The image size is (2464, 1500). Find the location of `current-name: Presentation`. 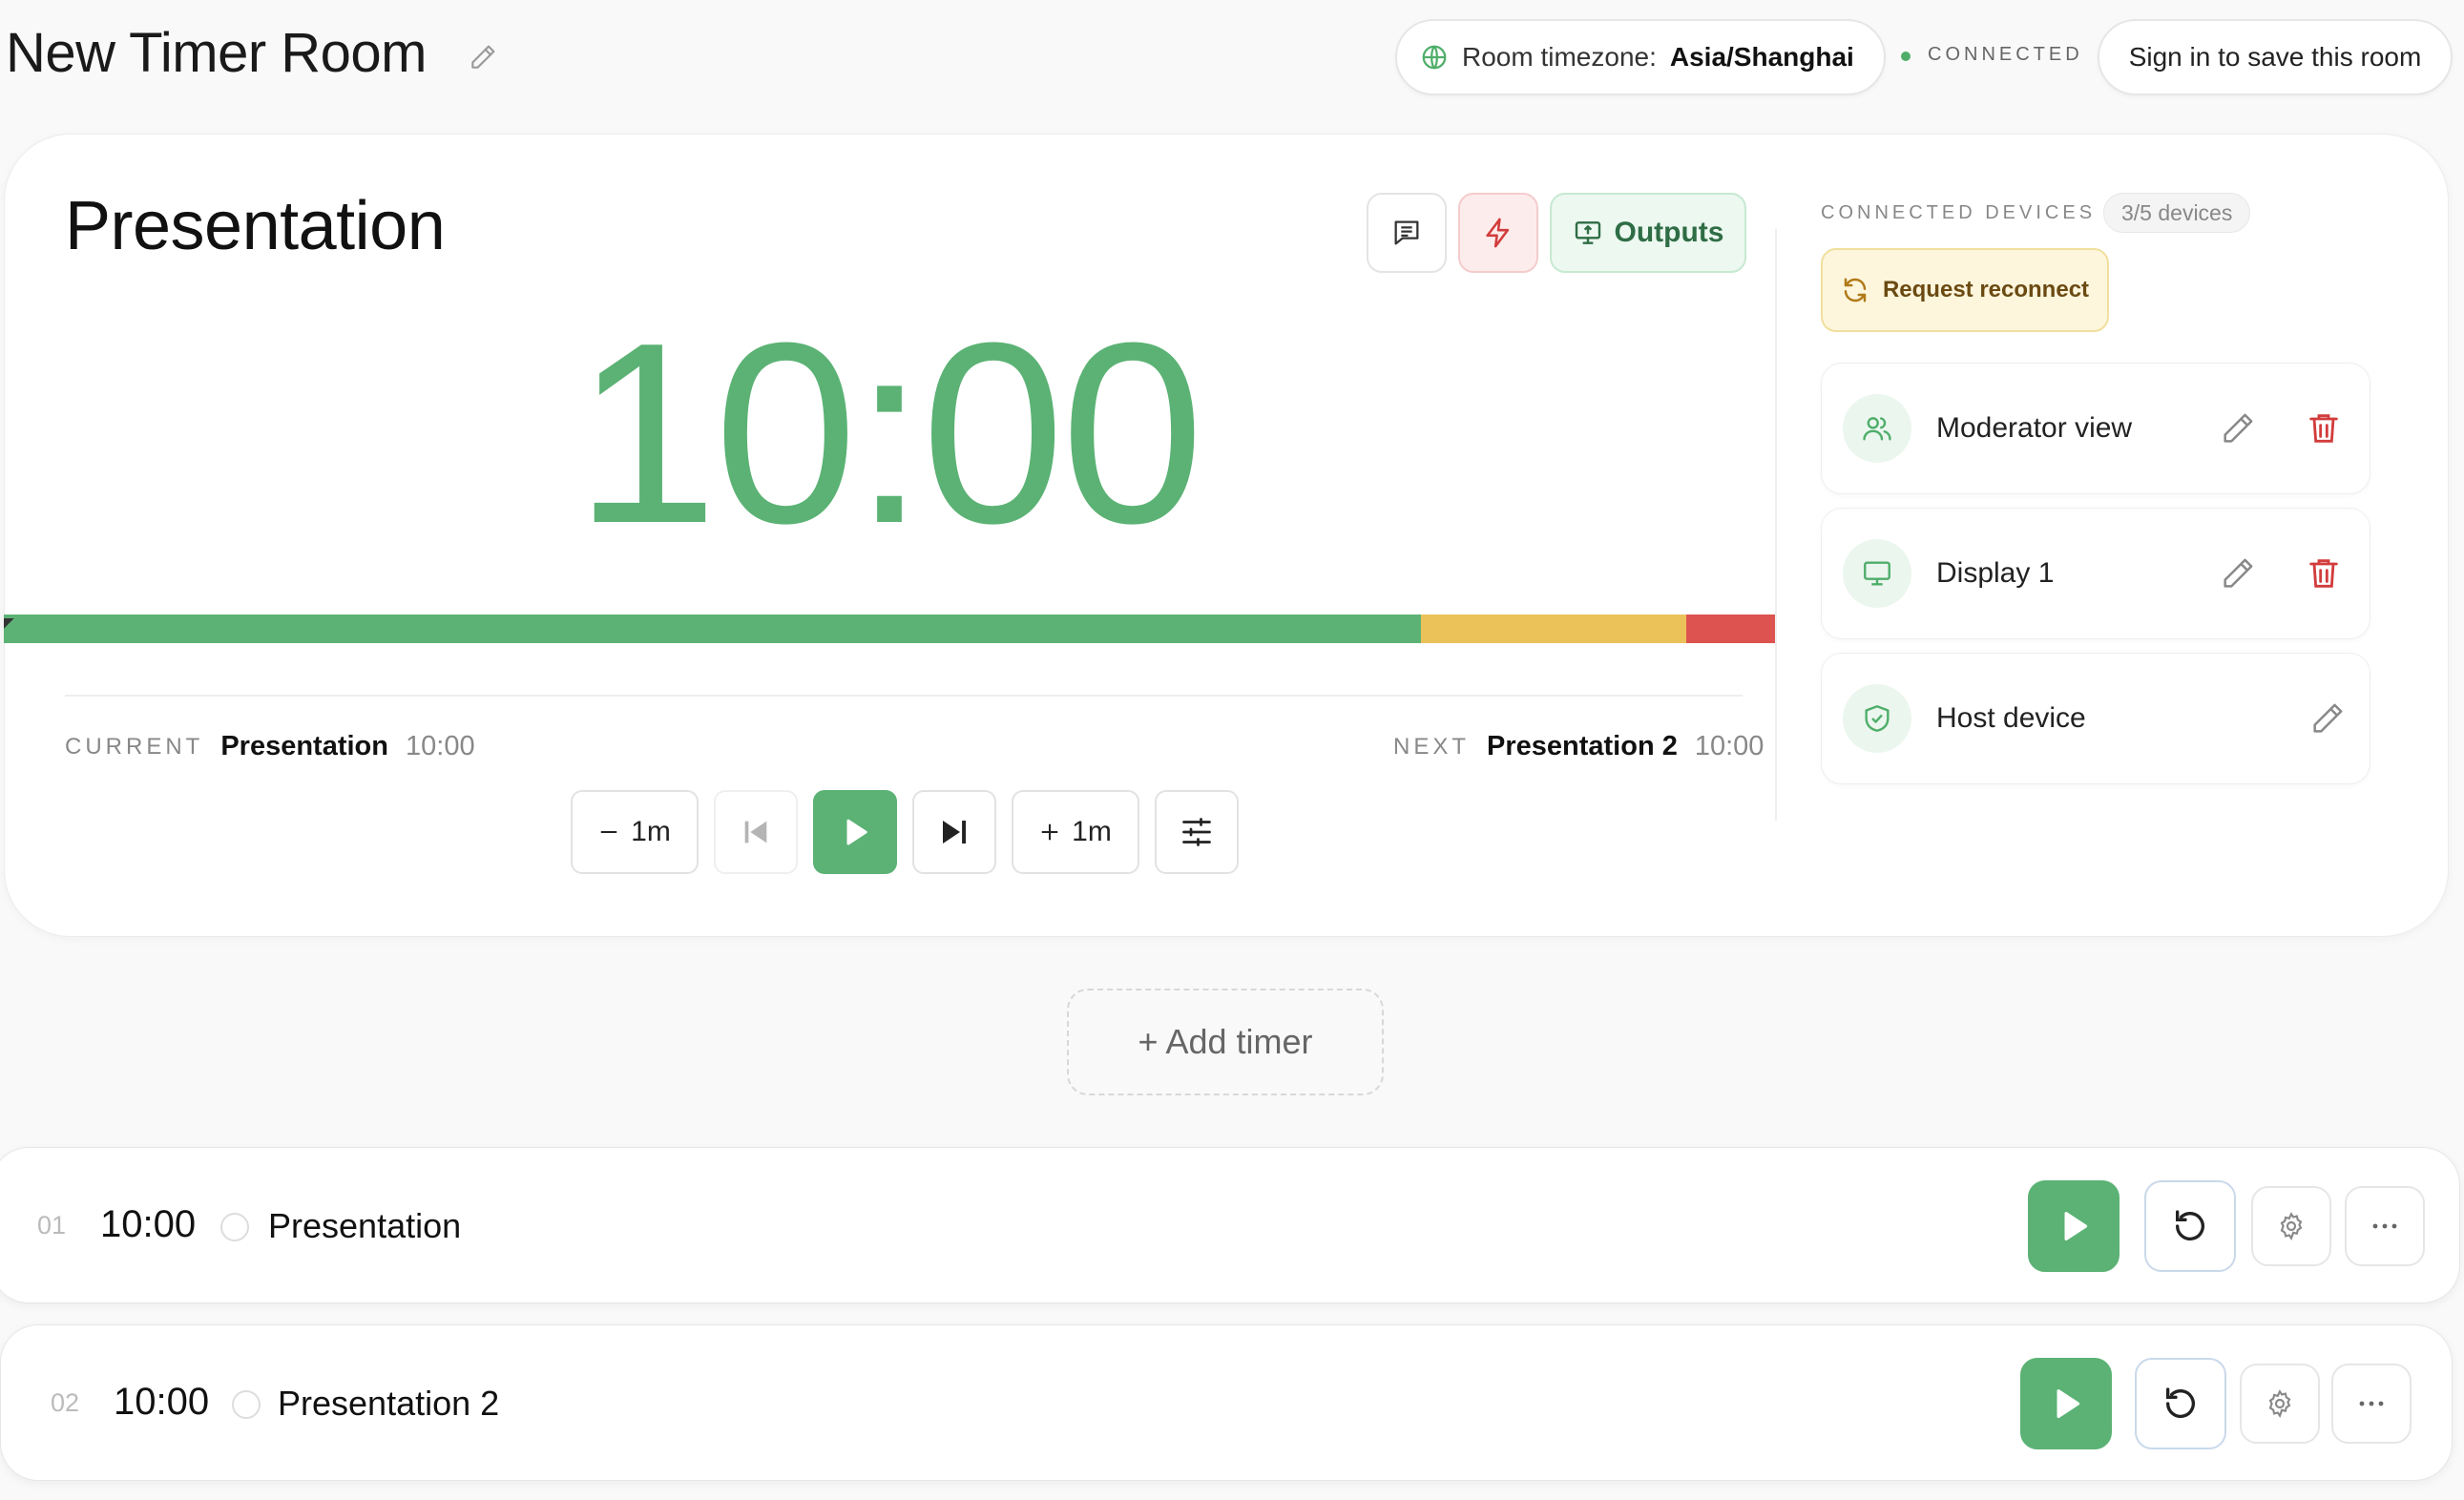

current-name: Presentation is located at coordinates (304, 746).